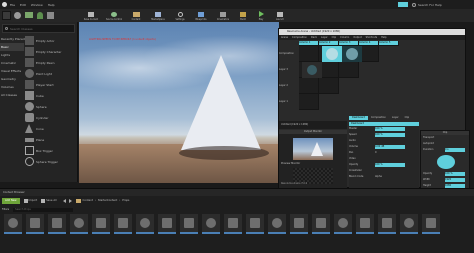 This screenshot has width=474, height=253. I want to click on layer-label: Layer 1, so click(289, 102).